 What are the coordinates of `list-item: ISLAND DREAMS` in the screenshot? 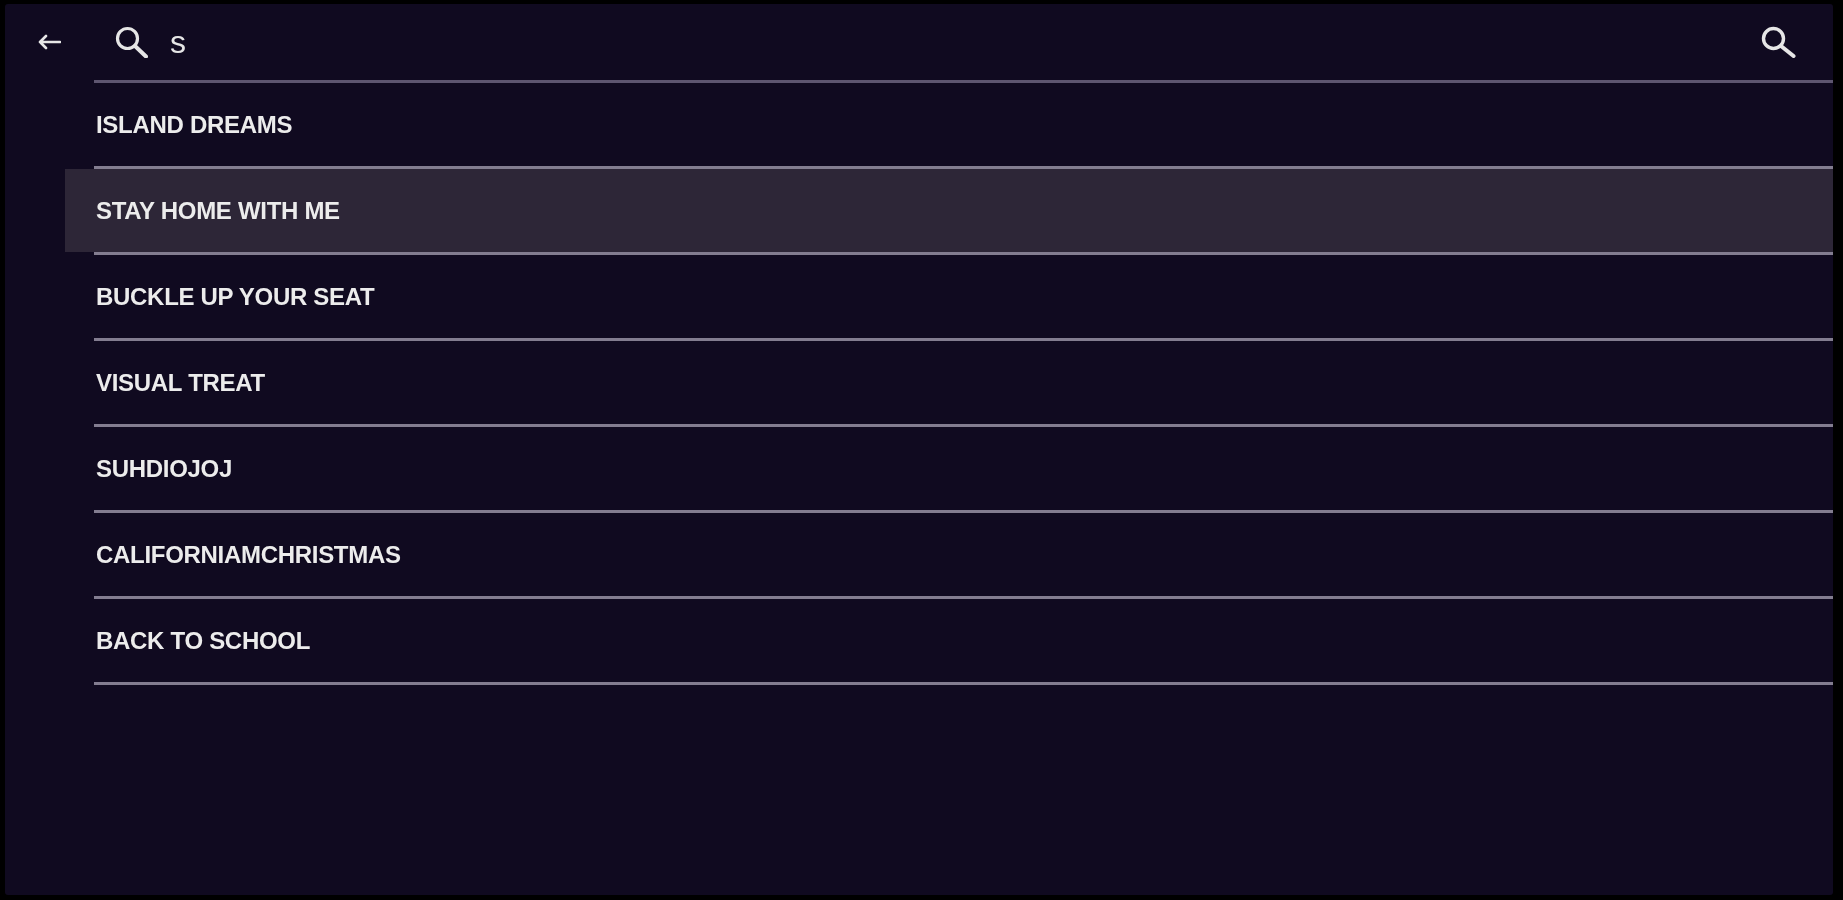 It's located at (949, 124).